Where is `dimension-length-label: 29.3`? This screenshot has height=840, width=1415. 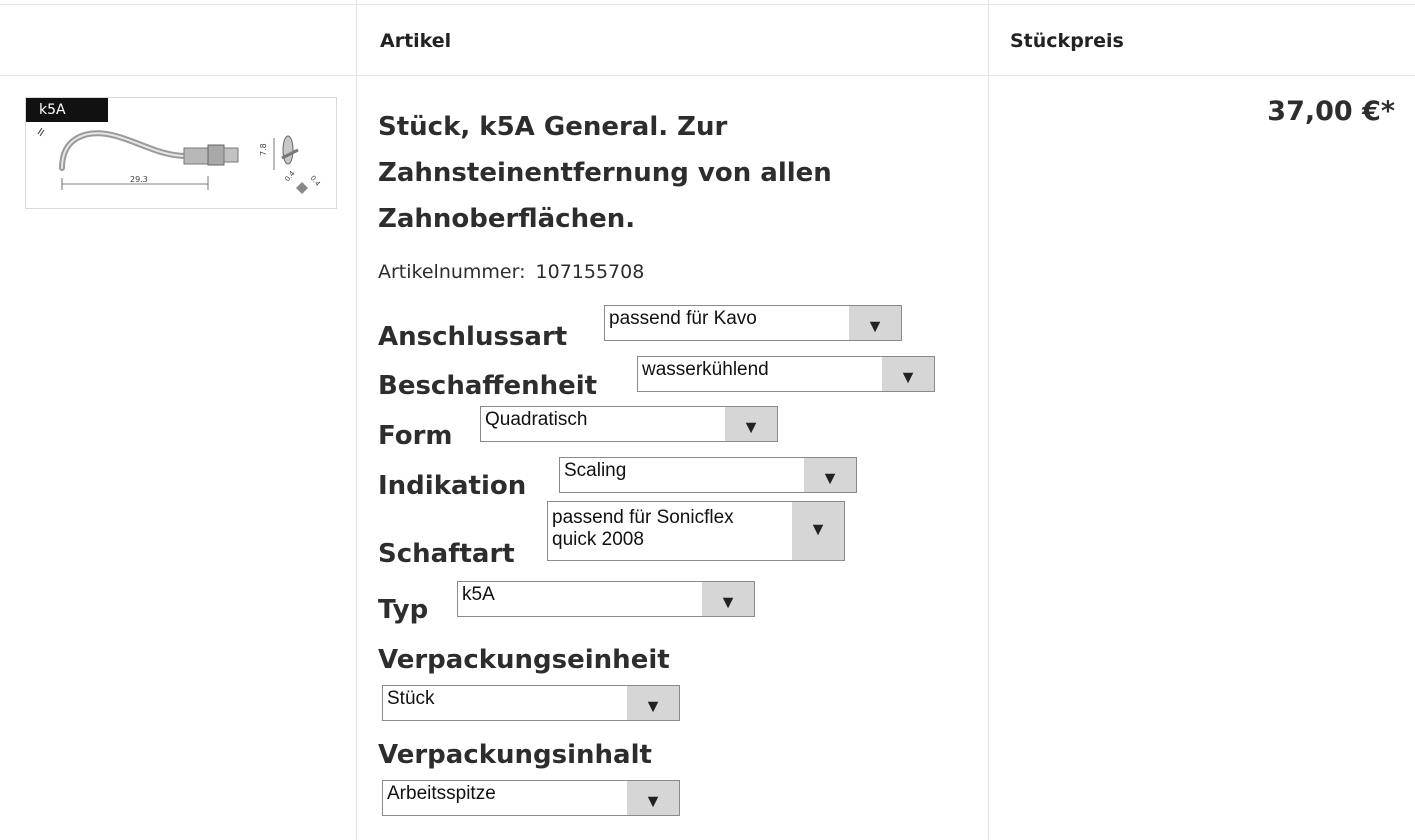
dimension-length-label: 29.3 is located at coordinates (139, 179).